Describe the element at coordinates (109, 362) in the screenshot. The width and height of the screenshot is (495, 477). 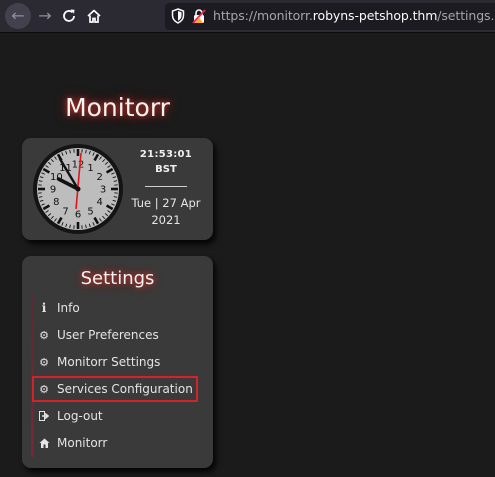
I see `menu-item-label: Monitorr Settings` at that location.